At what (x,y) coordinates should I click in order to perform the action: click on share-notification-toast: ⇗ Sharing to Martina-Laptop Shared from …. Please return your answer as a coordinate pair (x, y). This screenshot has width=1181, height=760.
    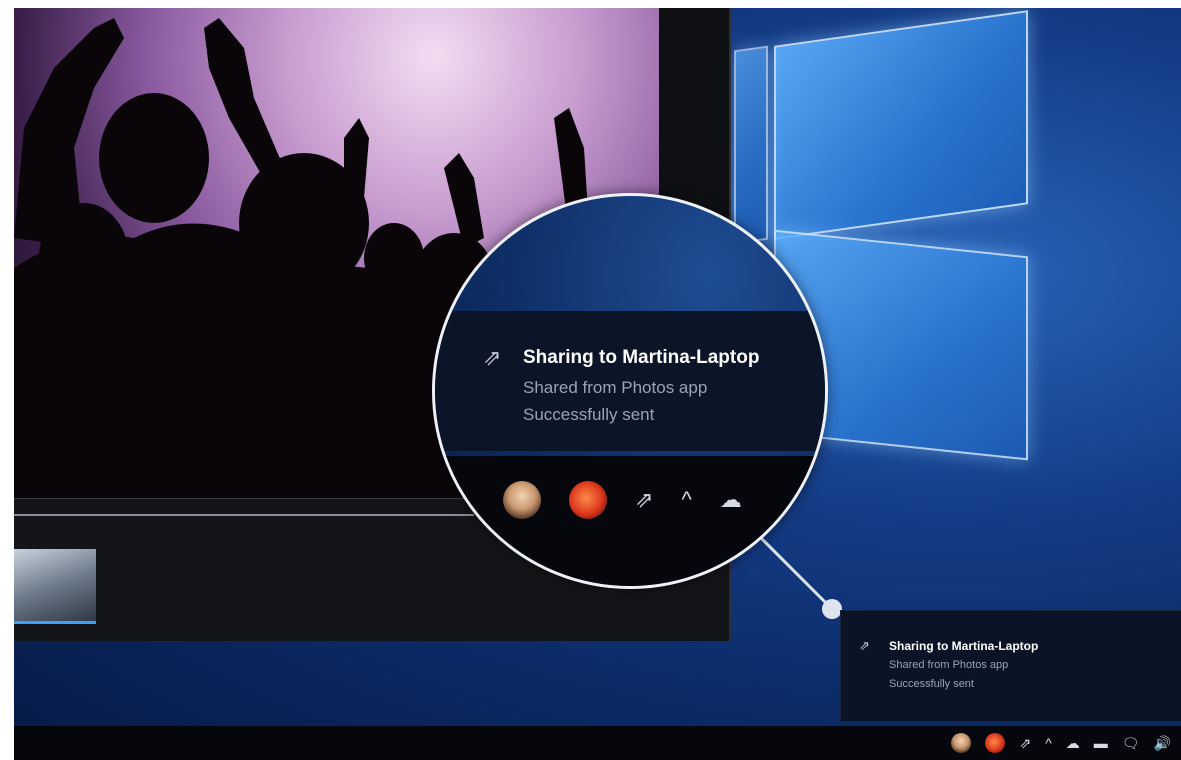
    Looking at the image, I should click on (1010, 666).